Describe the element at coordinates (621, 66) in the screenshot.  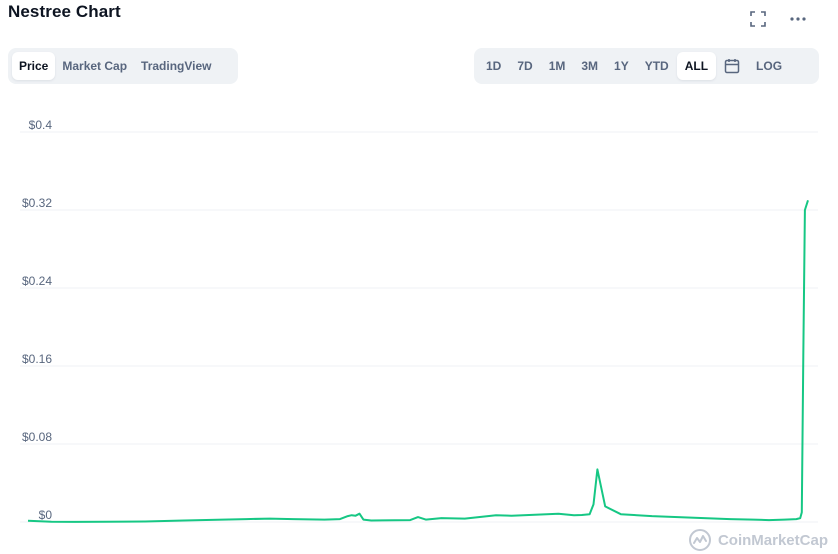
I see `range-1y: 1Y` at that location.